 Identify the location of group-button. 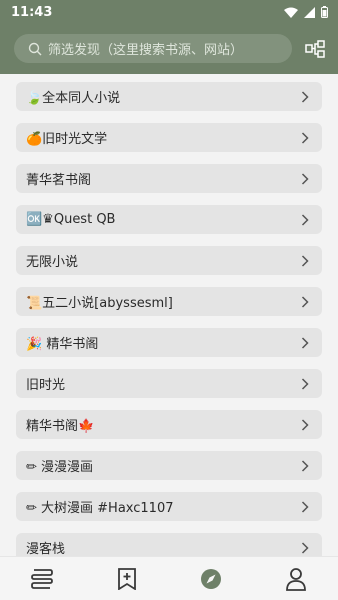
(315, 49).